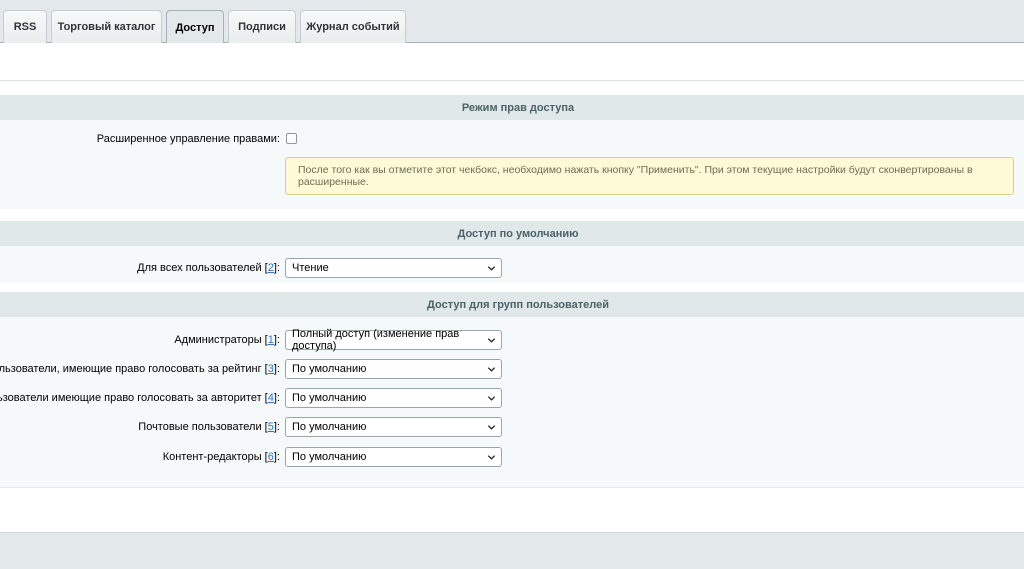  I want to click on tab-label: Торговый каталог, so click(106, 27).